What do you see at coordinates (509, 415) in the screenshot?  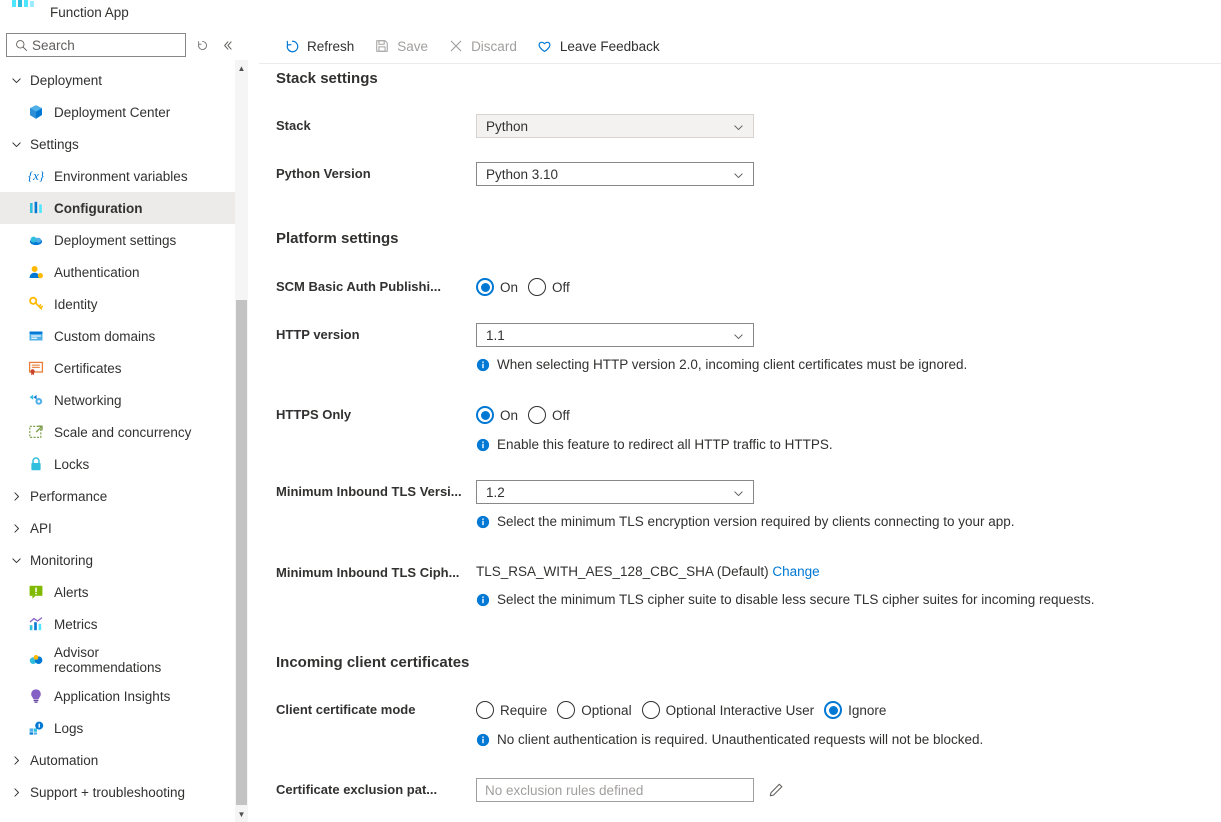 I see `https-only-on-label: On` at bounding box center [509, 415].